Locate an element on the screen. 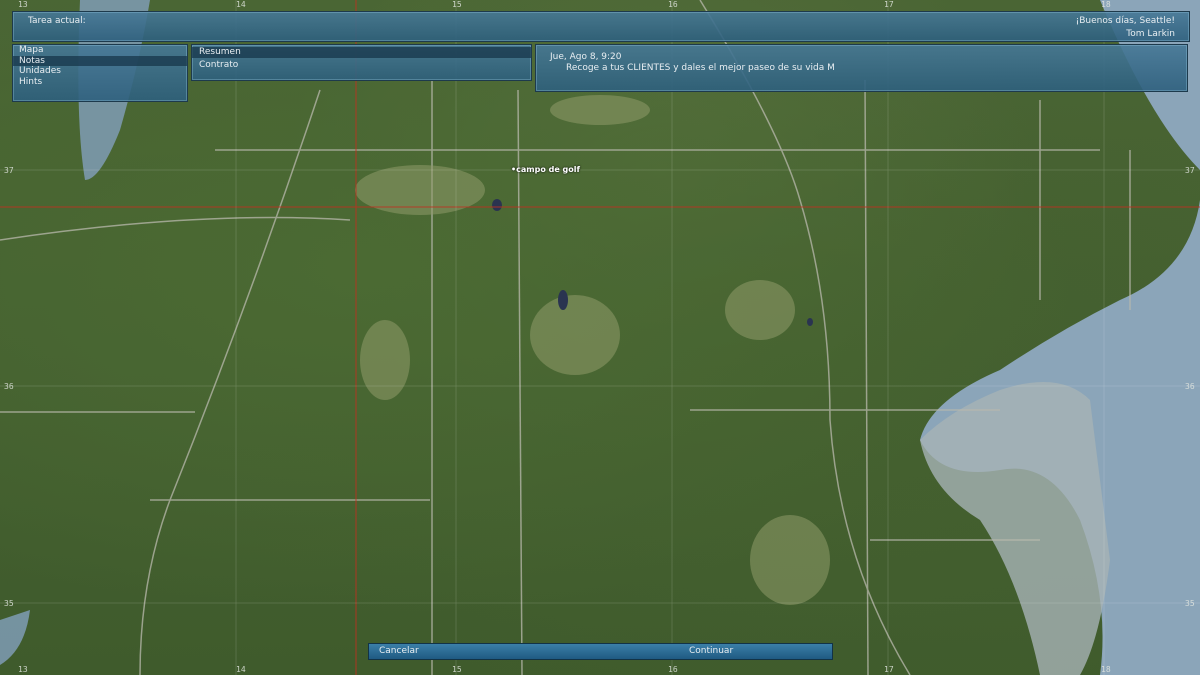  menu-item-mapa: Mapa is located at coordinates (100, 50).